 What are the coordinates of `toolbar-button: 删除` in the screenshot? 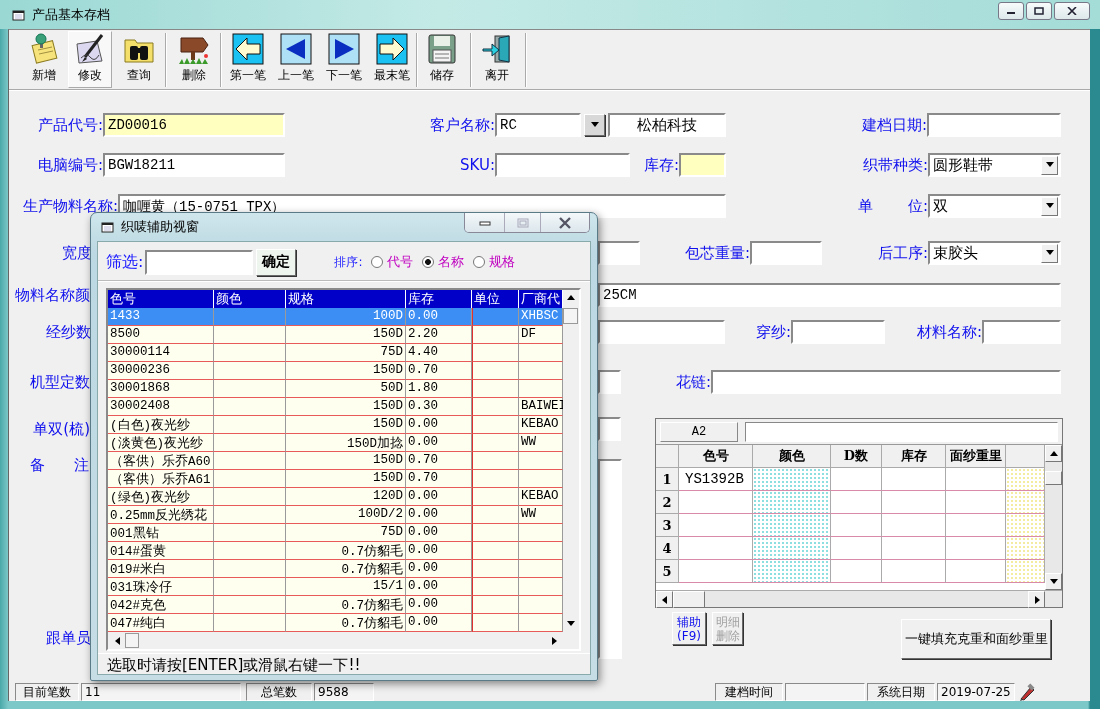 It's located at (194, 59).